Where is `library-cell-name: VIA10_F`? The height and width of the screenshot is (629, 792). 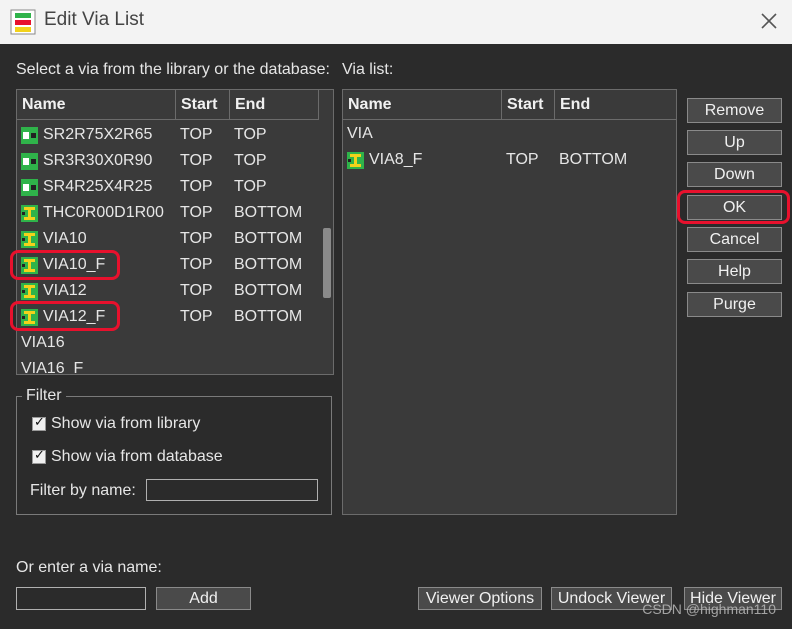 library-cell-name: VIA10_F is located at coordinates (74, 264).